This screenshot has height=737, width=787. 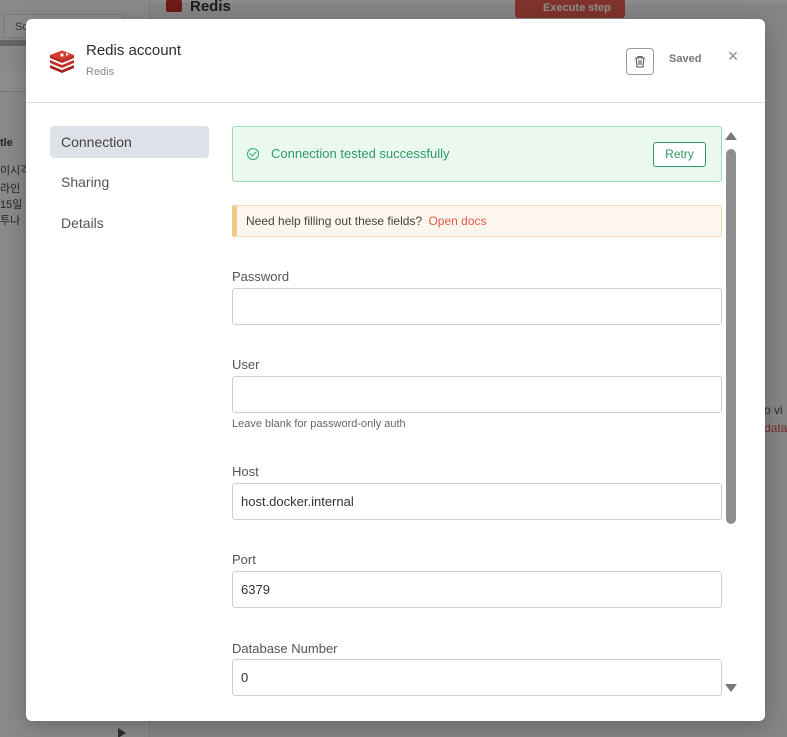 I want to click on password-label: Password, so click(x=261, y=276).